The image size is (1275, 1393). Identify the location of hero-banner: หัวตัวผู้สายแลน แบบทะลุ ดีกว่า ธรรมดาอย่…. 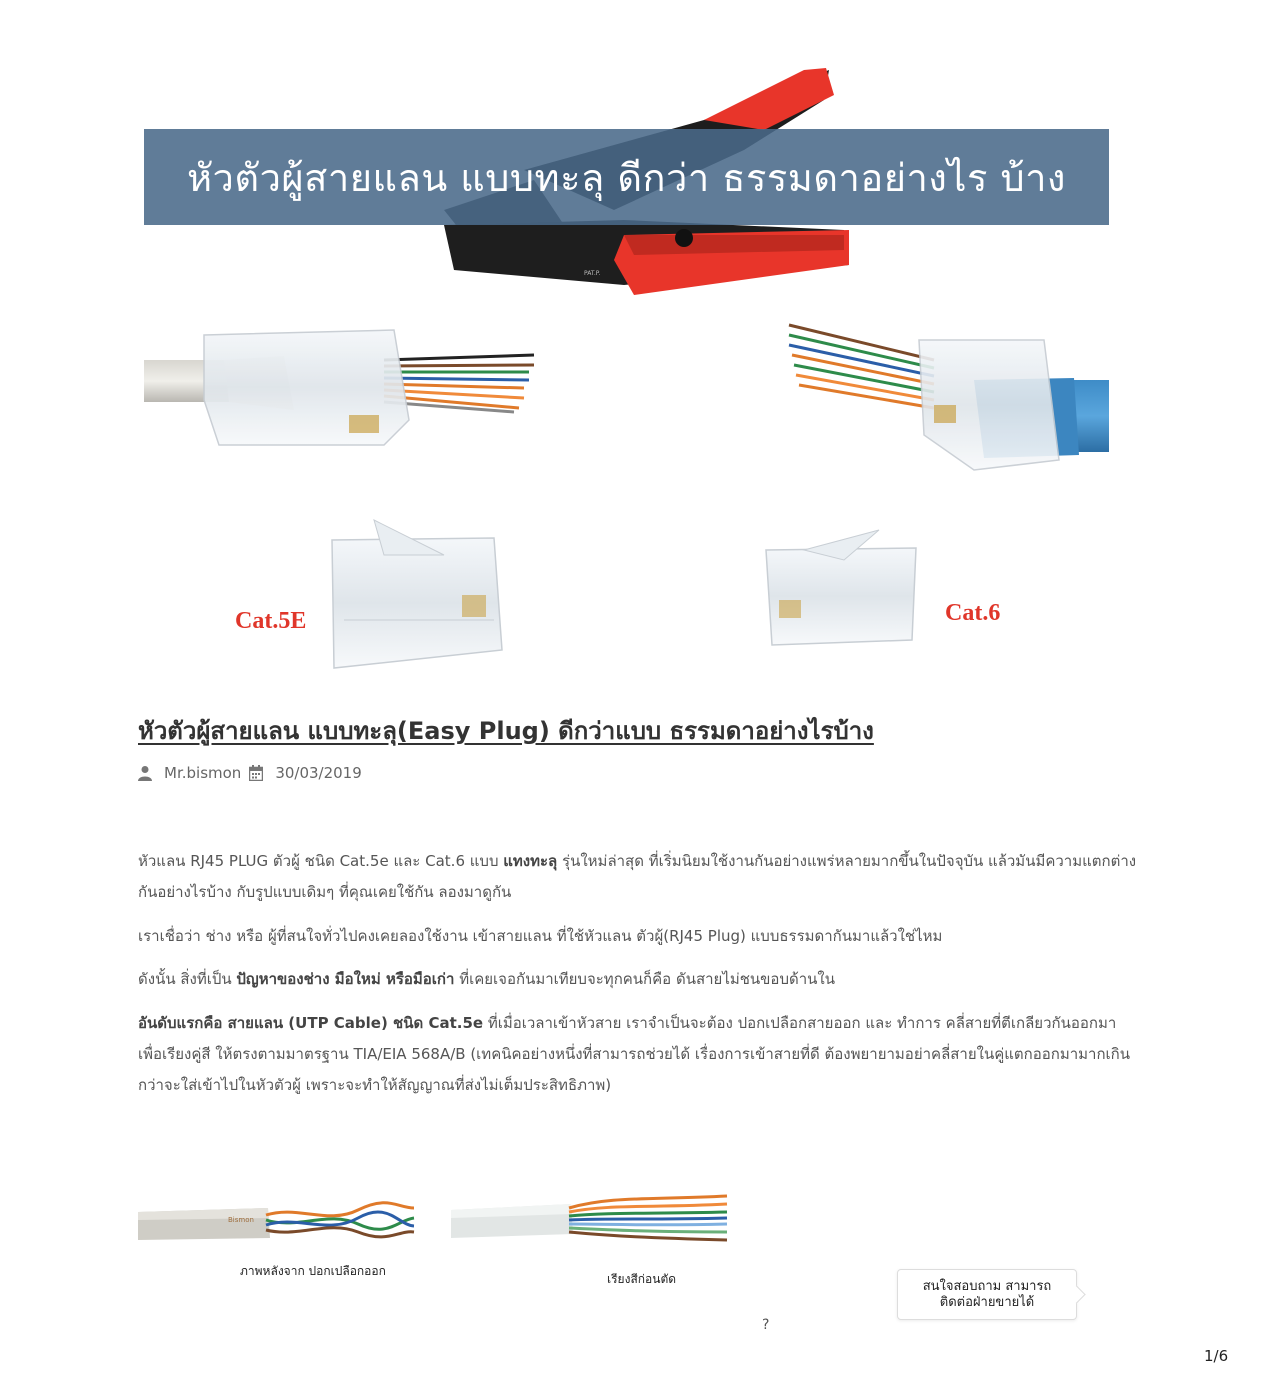
(626, 177).